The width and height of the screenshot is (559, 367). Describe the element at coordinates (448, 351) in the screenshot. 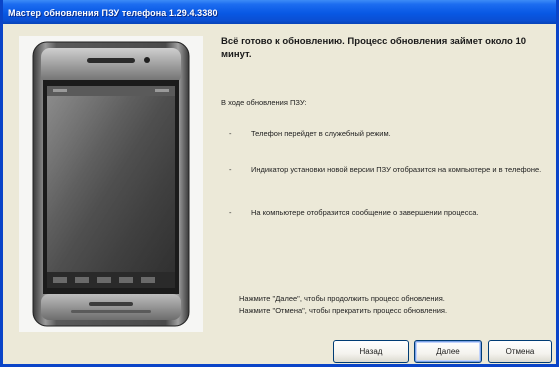

I see `next-button: Далее` at that location.